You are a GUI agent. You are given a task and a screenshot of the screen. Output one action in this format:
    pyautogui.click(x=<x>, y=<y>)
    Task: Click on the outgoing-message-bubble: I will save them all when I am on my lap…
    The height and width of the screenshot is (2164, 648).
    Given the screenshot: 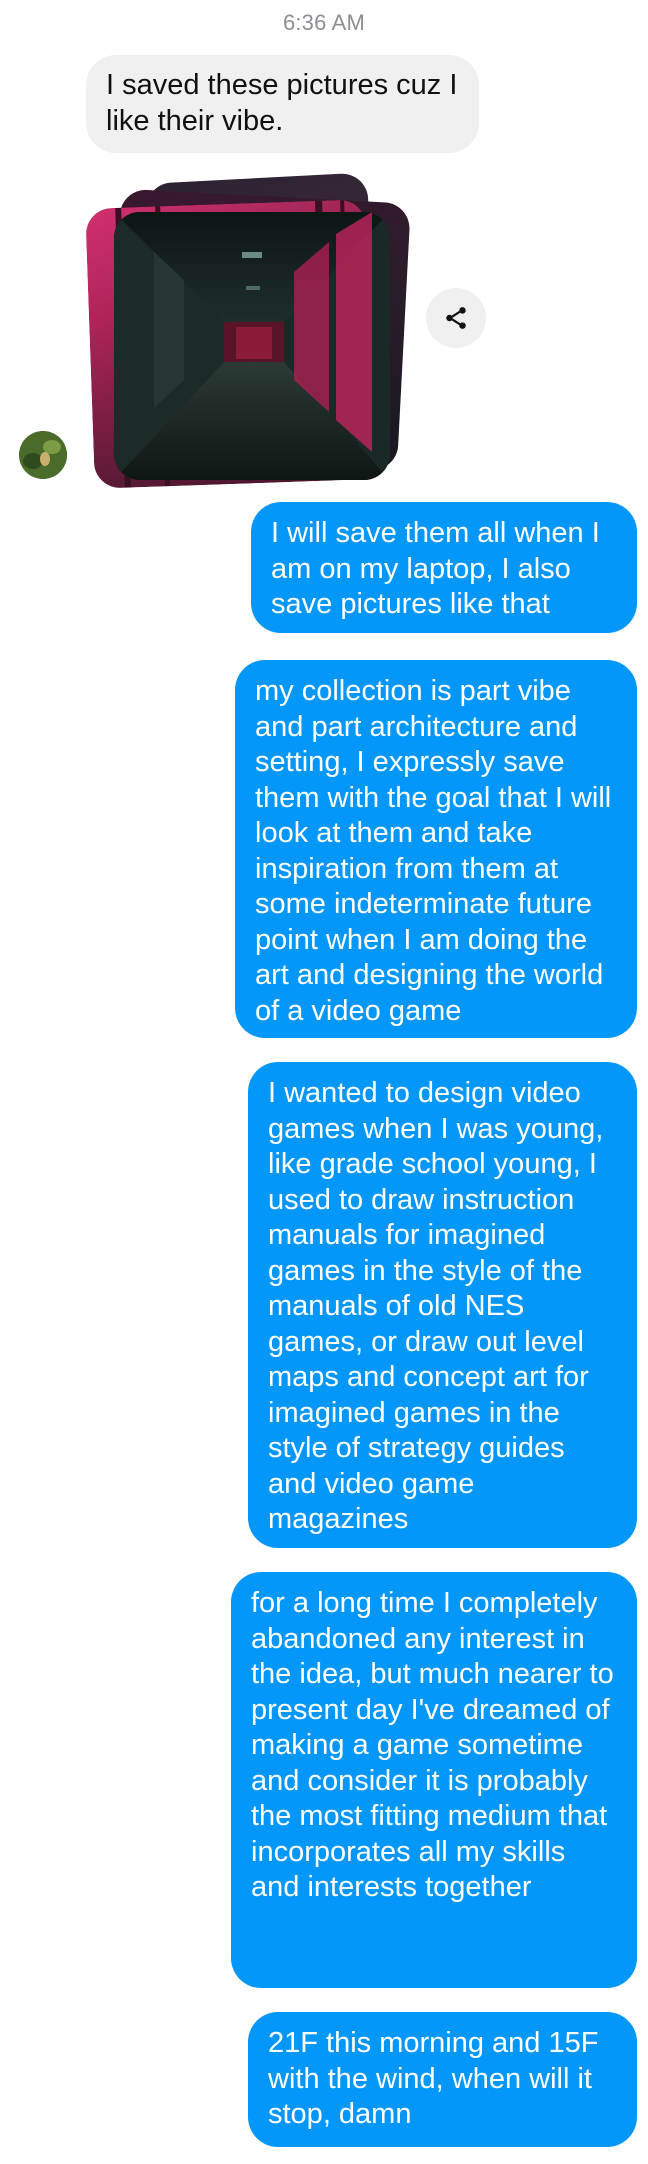 What is the action you would take?
    pyautogui.click(x=444, y=567)
    